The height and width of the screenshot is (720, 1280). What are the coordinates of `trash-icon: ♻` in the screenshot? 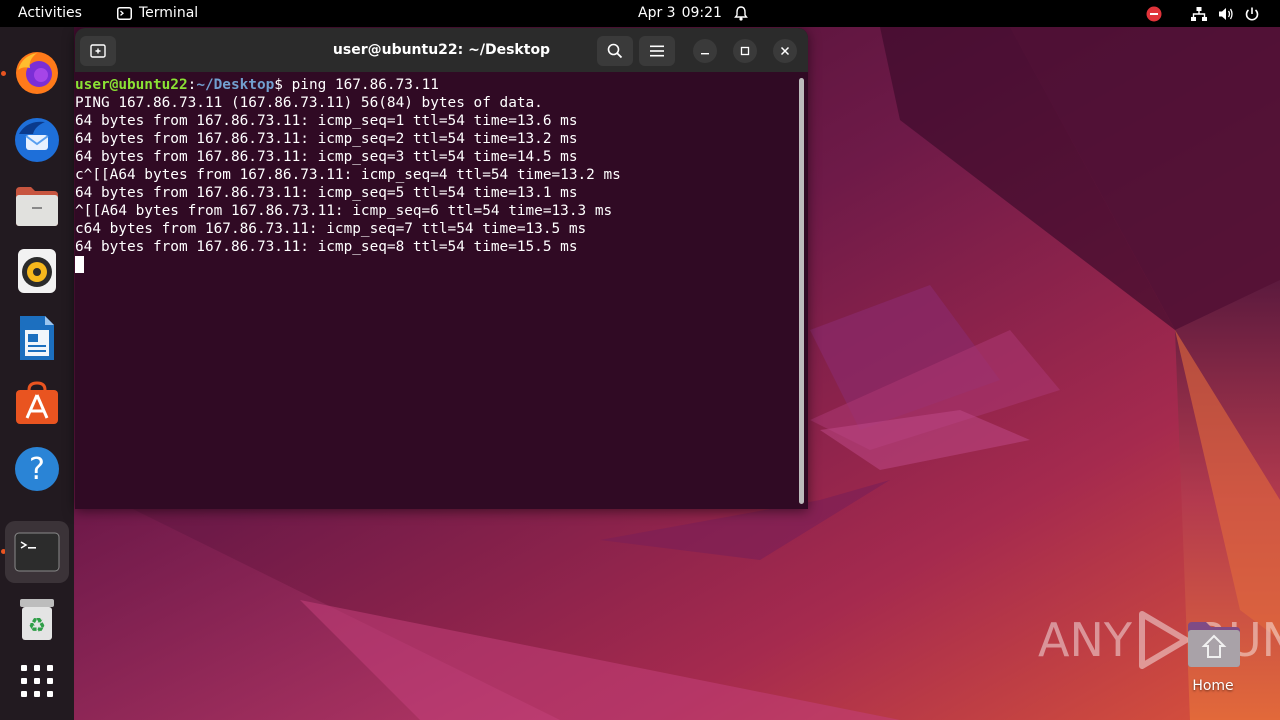 It's located at (37, 619).